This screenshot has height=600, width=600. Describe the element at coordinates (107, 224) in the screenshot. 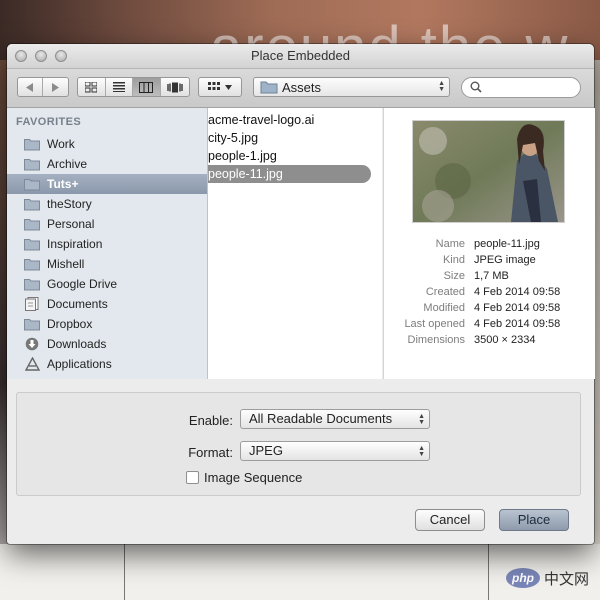

I see `sidebar-item-personal: Personal` at that location.